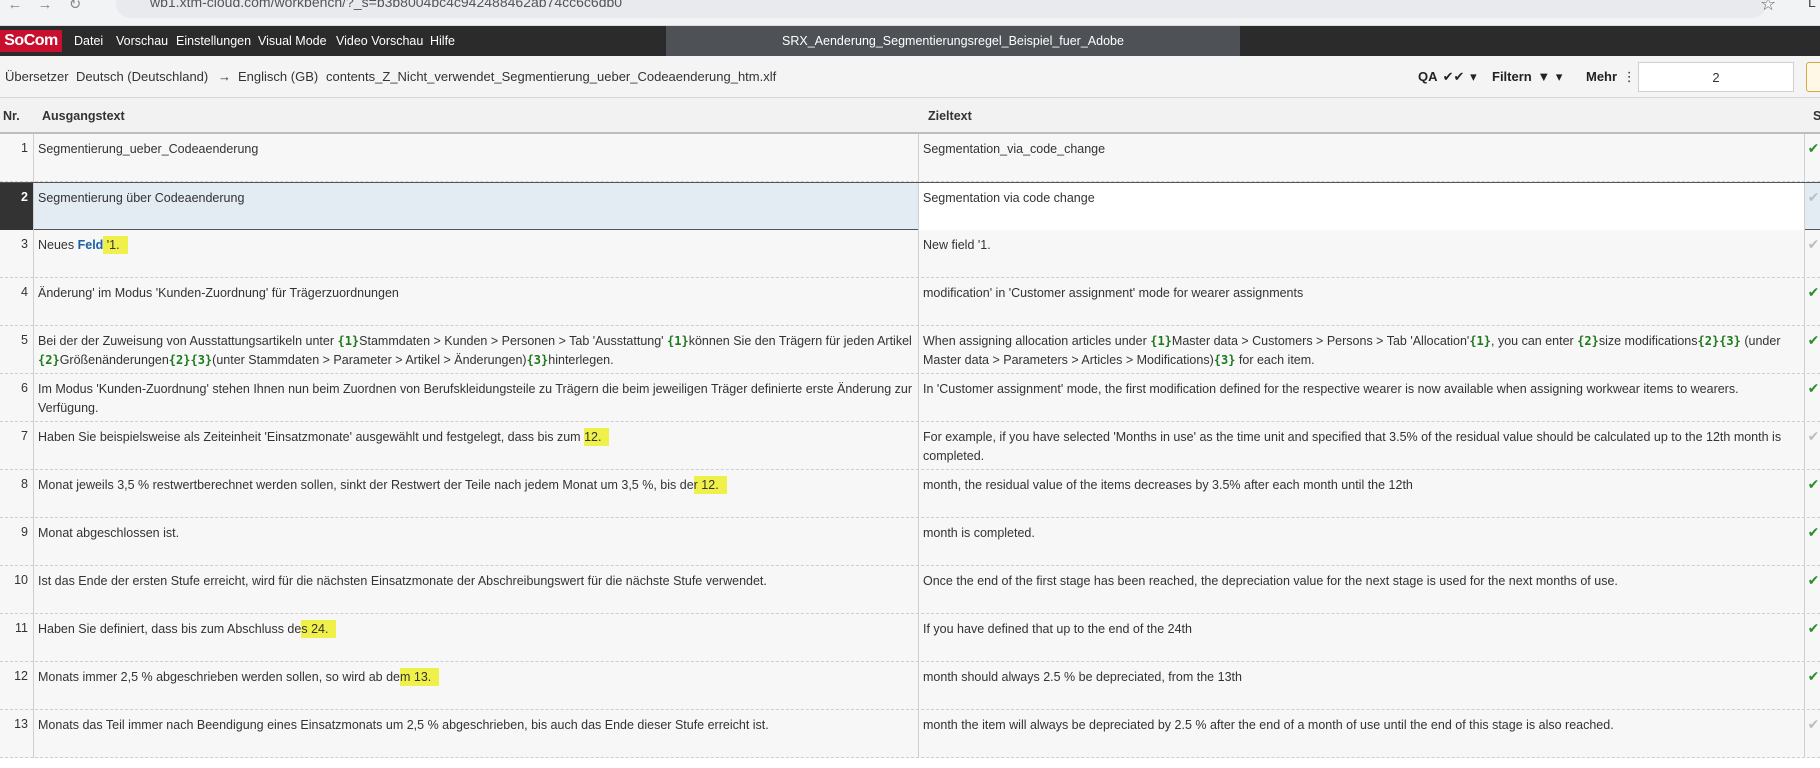 This screenshot has width=1820, height=768. Describe the element at coordinates (1768, 7) in the screenshot. I see `bookmark-star-icon: ☆` at that location.